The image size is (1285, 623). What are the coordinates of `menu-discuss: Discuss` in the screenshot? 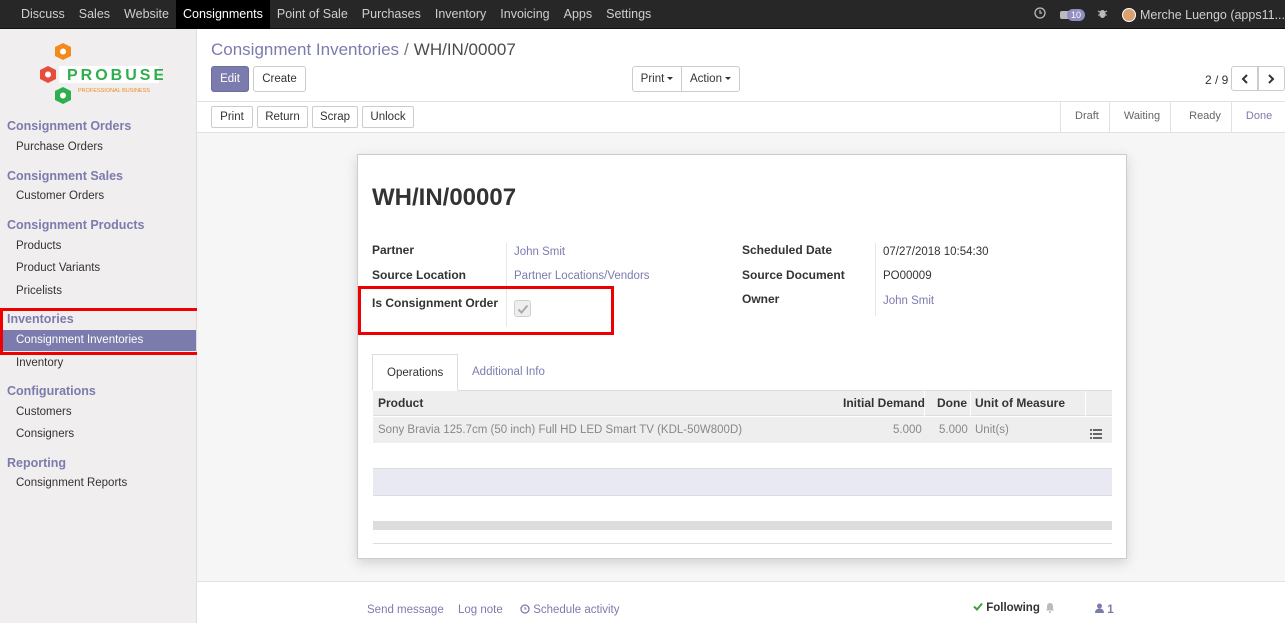 It's located at (43, 14).